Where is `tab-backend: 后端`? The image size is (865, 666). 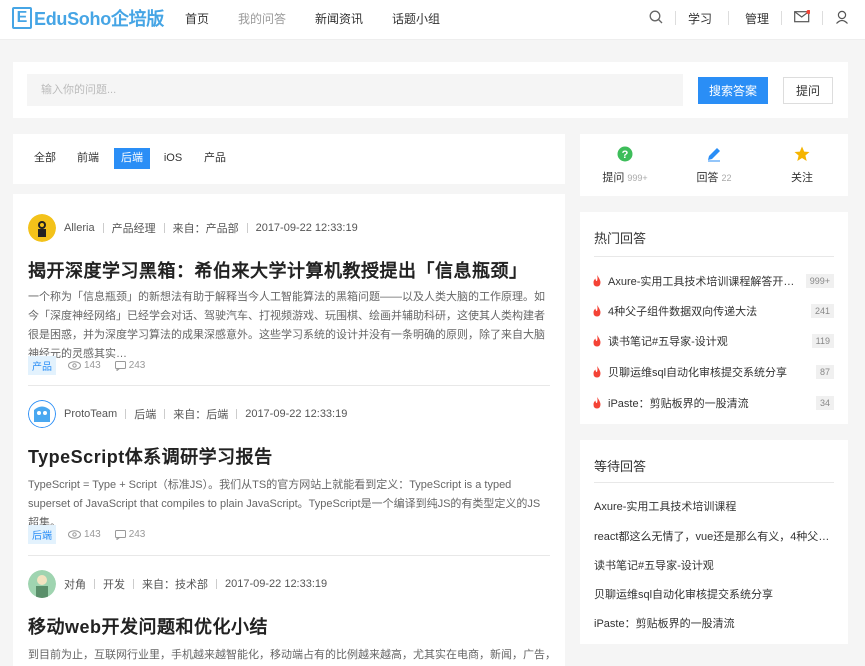
tab-backend: 后端 is located at coordinates (132, 158).